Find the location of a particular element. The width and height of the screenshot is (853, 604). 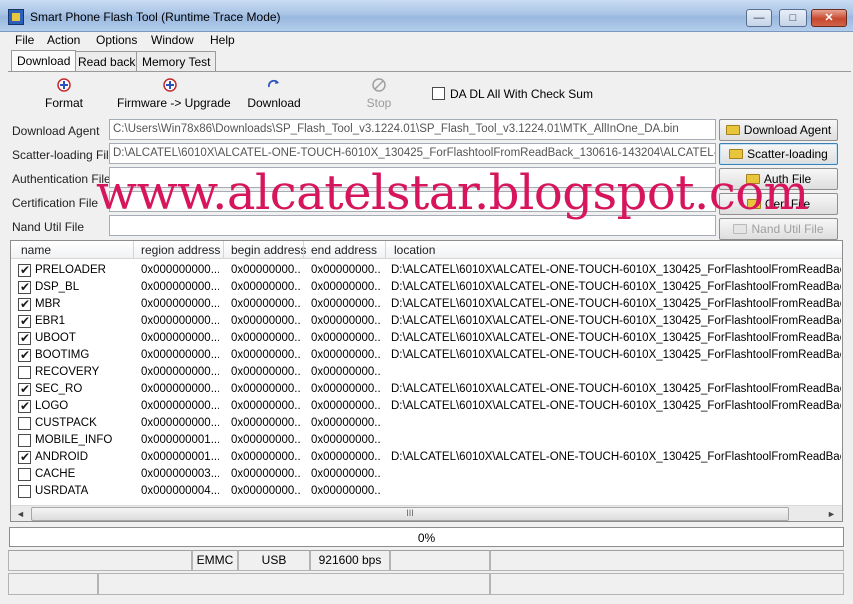

maximize-icon: □ is located at coordinates (793, 18).